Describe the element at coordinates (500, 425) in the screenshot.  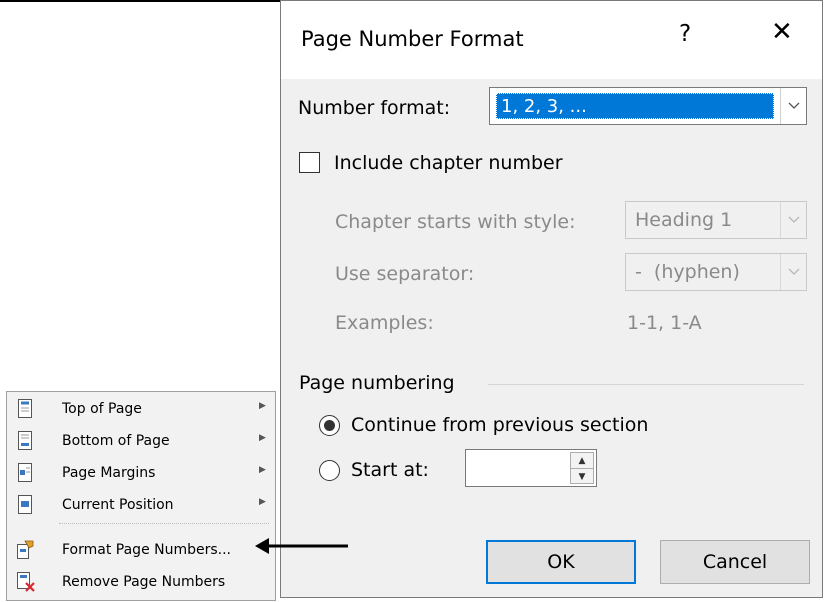
I see `continue-label: Continue from previous section` at that location.